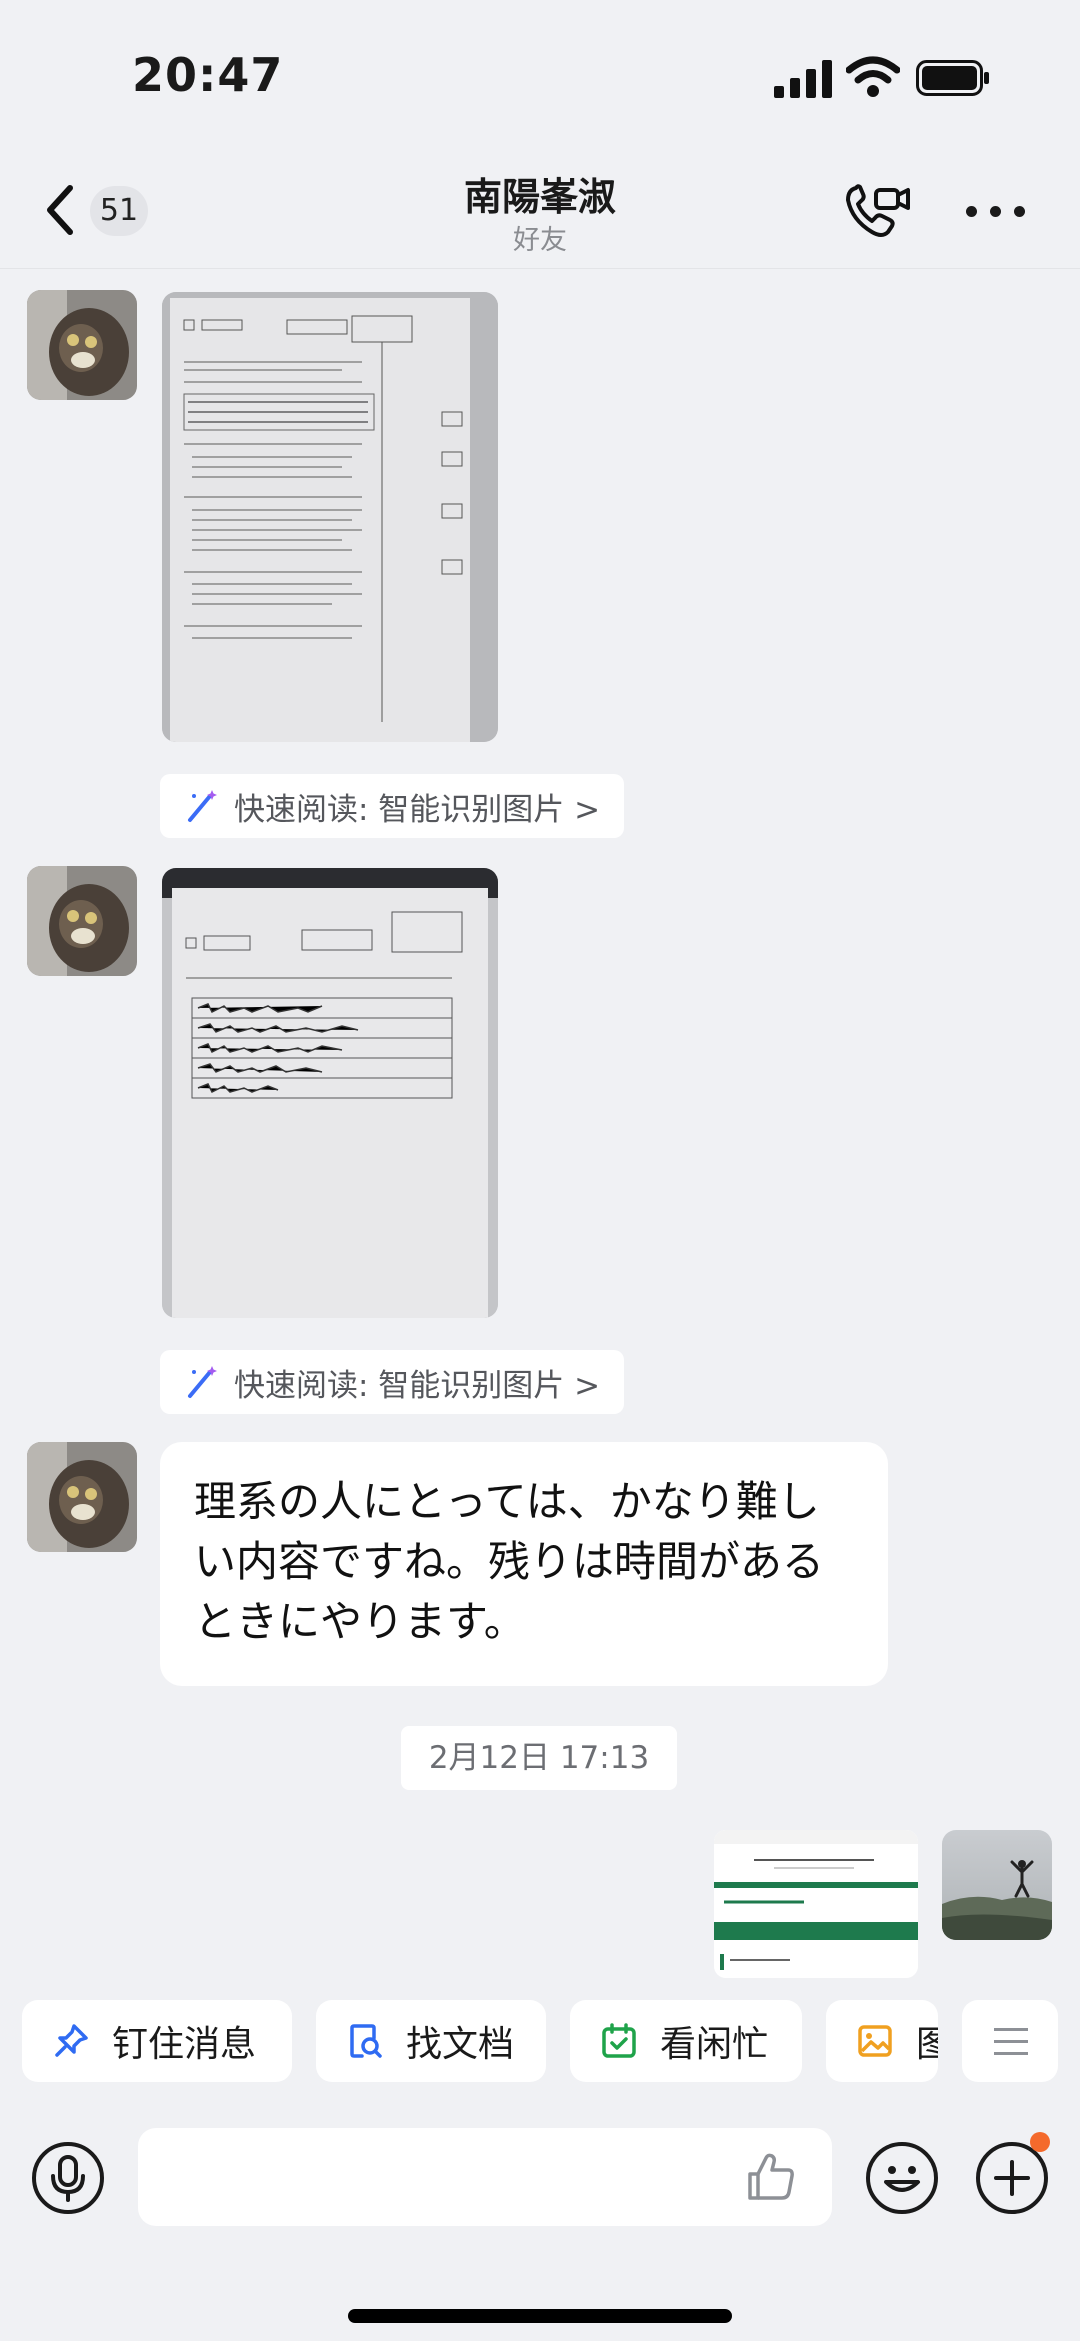 The height and width of the screenshot is (2341, 1080). I want to click on video-call-icon, so click(878, 211).